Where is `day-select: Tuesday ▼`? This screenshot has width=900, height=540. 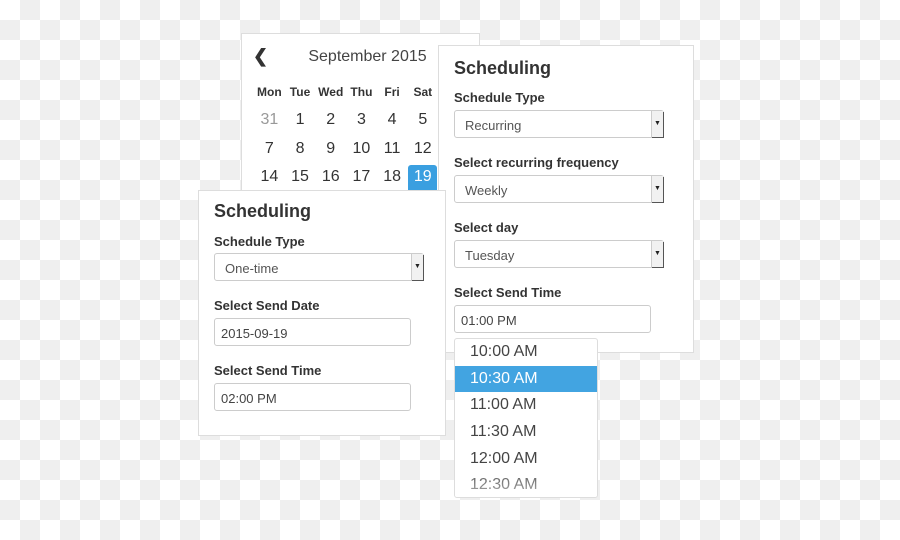 day-select: Tuesday ▼ is located at coordinates (559, 254).